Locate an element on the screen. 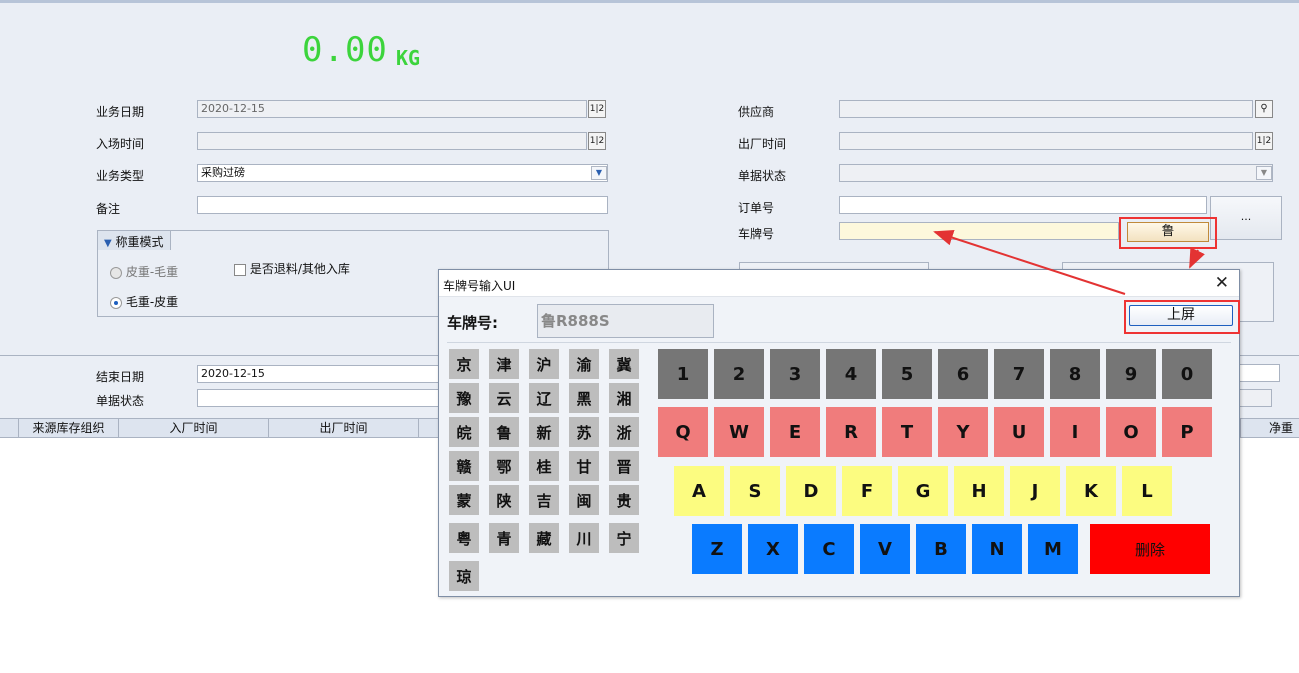  province-key: 琼 is located at coordinates (464, 576).